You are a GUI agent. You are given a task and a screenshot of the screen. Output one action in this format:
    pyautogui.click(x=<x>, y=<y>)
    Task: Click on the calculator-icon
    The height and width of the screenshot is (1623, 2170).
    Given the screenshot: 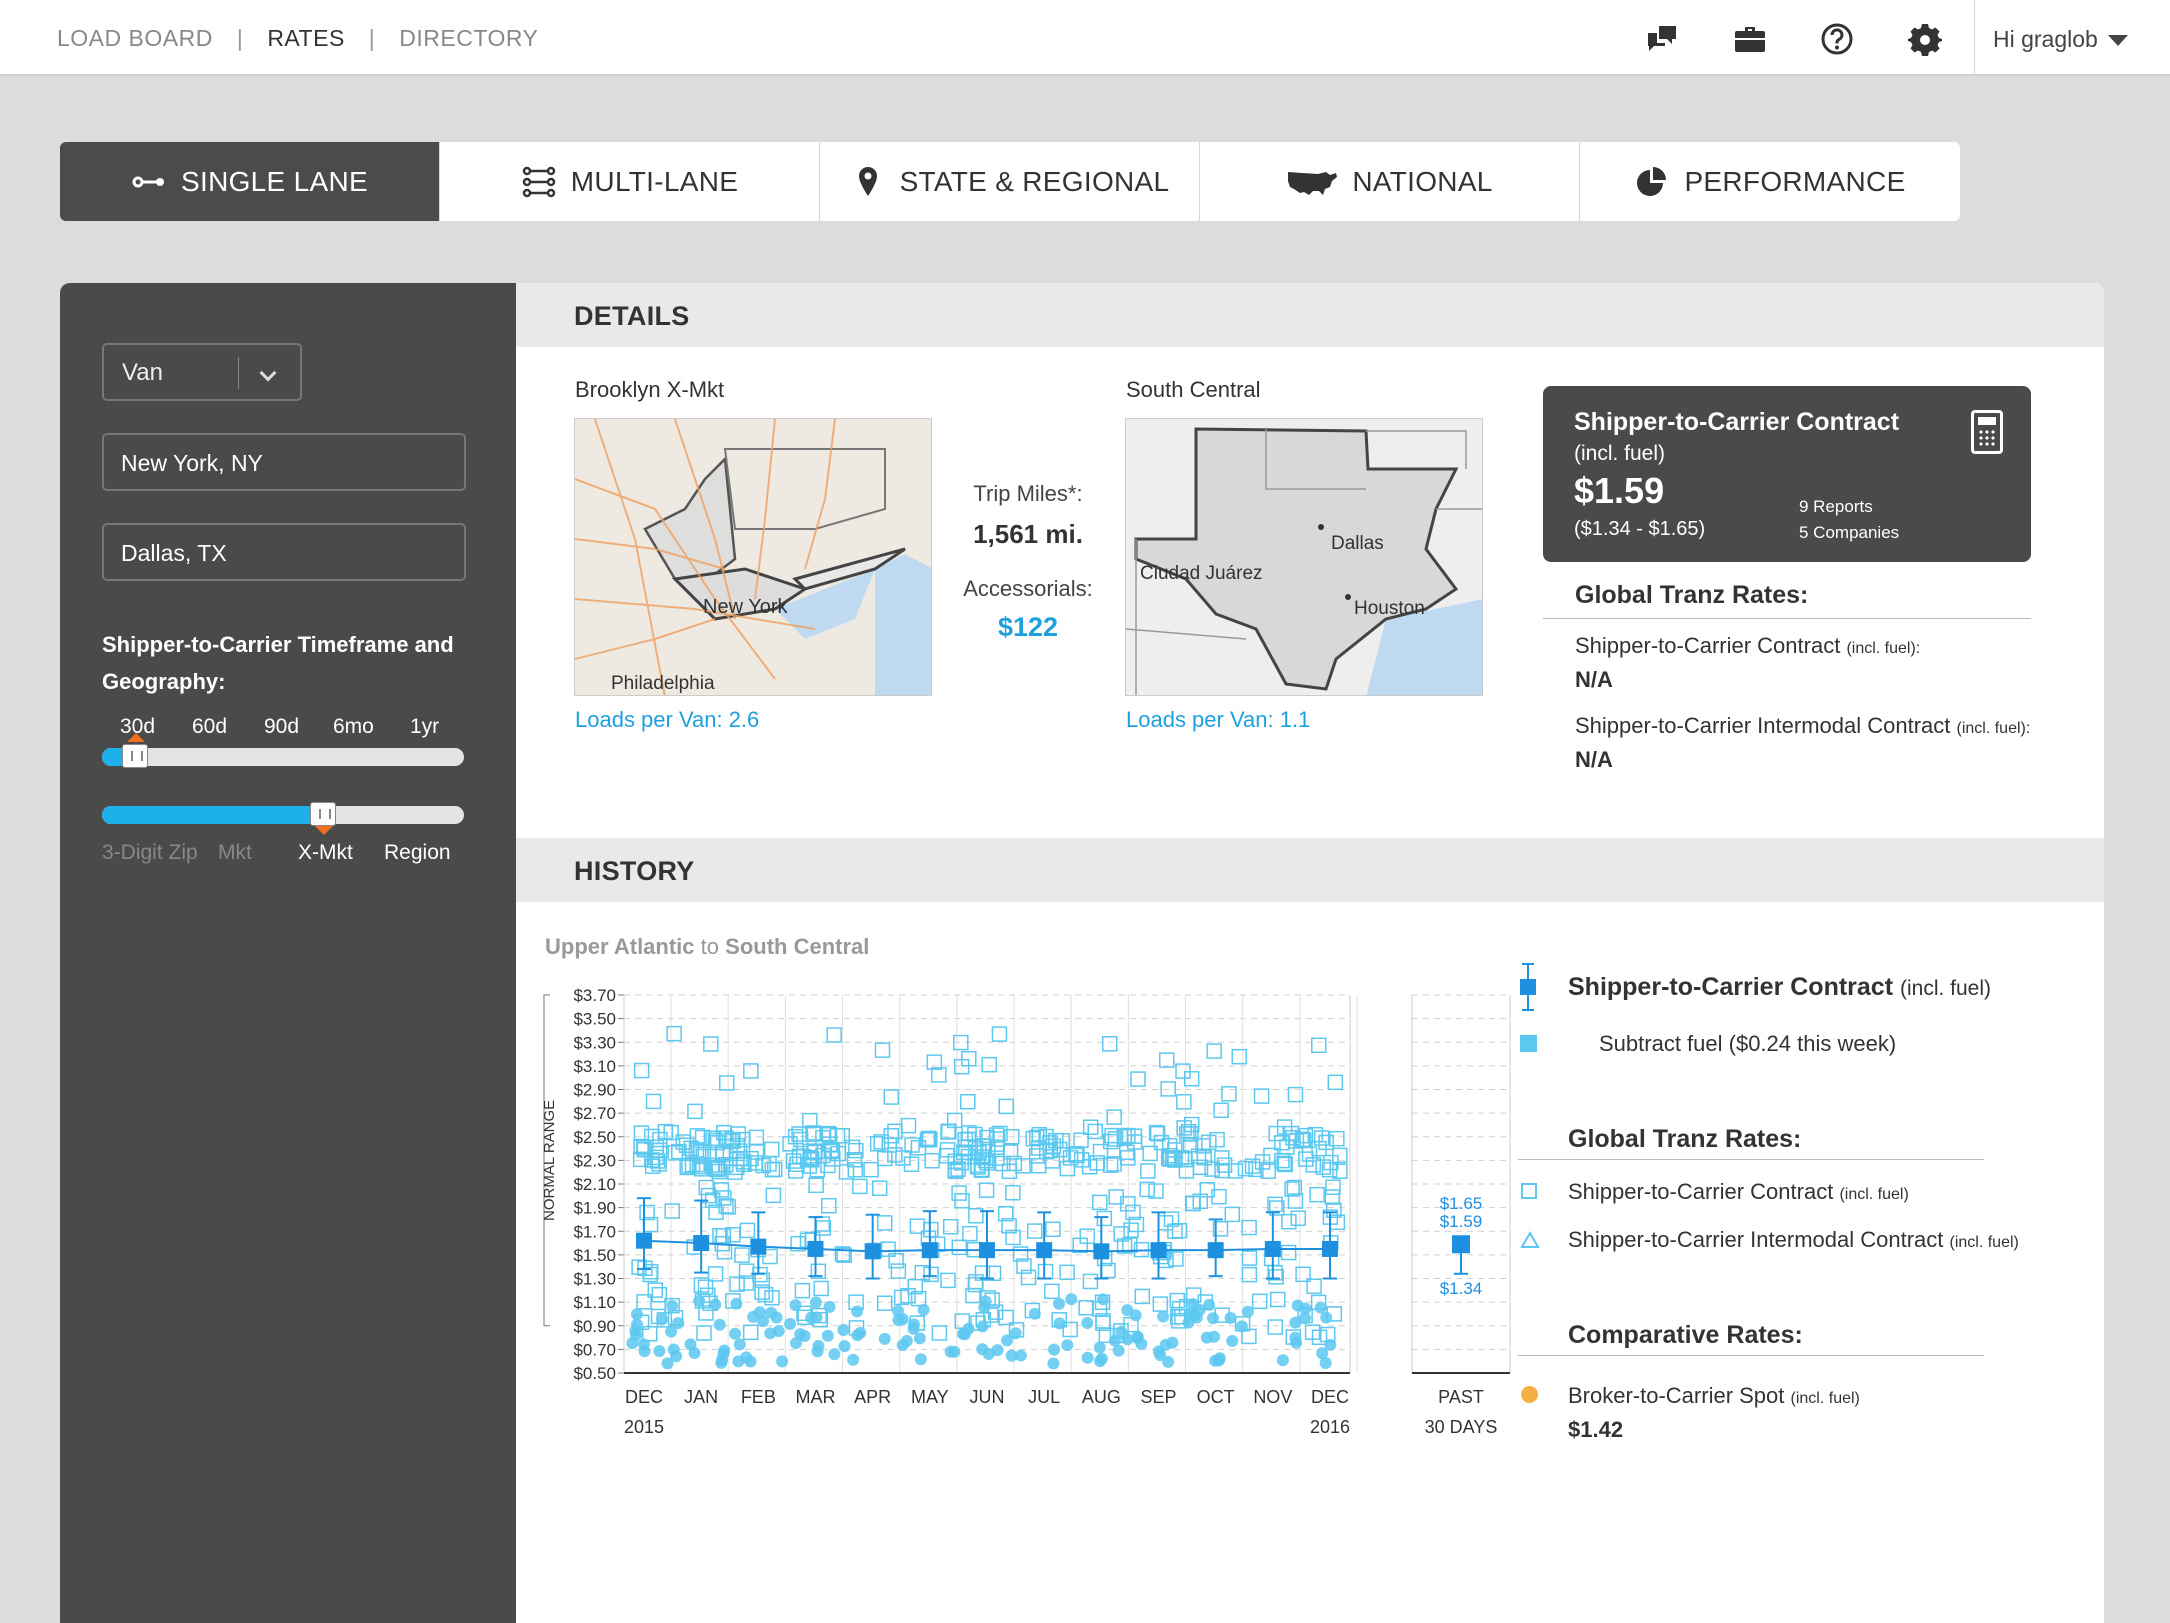 What is the action you would take?
    pyautogui.click(x=1987, y=432)
    